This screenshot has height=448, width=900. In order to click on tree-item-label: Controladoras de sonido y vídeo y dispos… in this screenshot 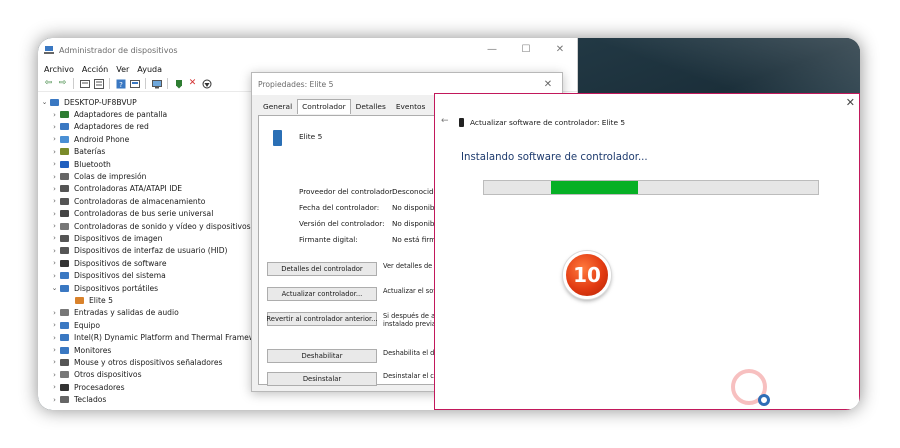, I will do `click(162, 226)`.